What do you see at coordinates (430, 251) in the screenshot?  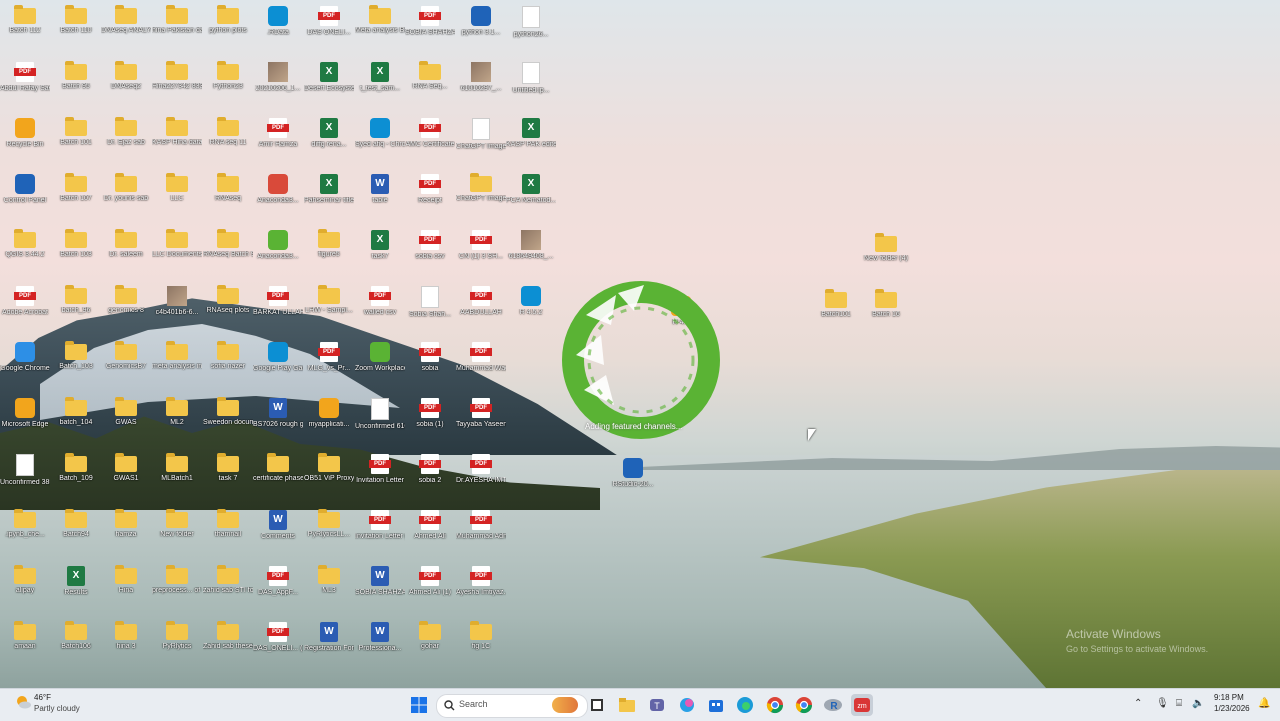 I see `desktop-icon: sobia csv` at bounding box center [430, 251].